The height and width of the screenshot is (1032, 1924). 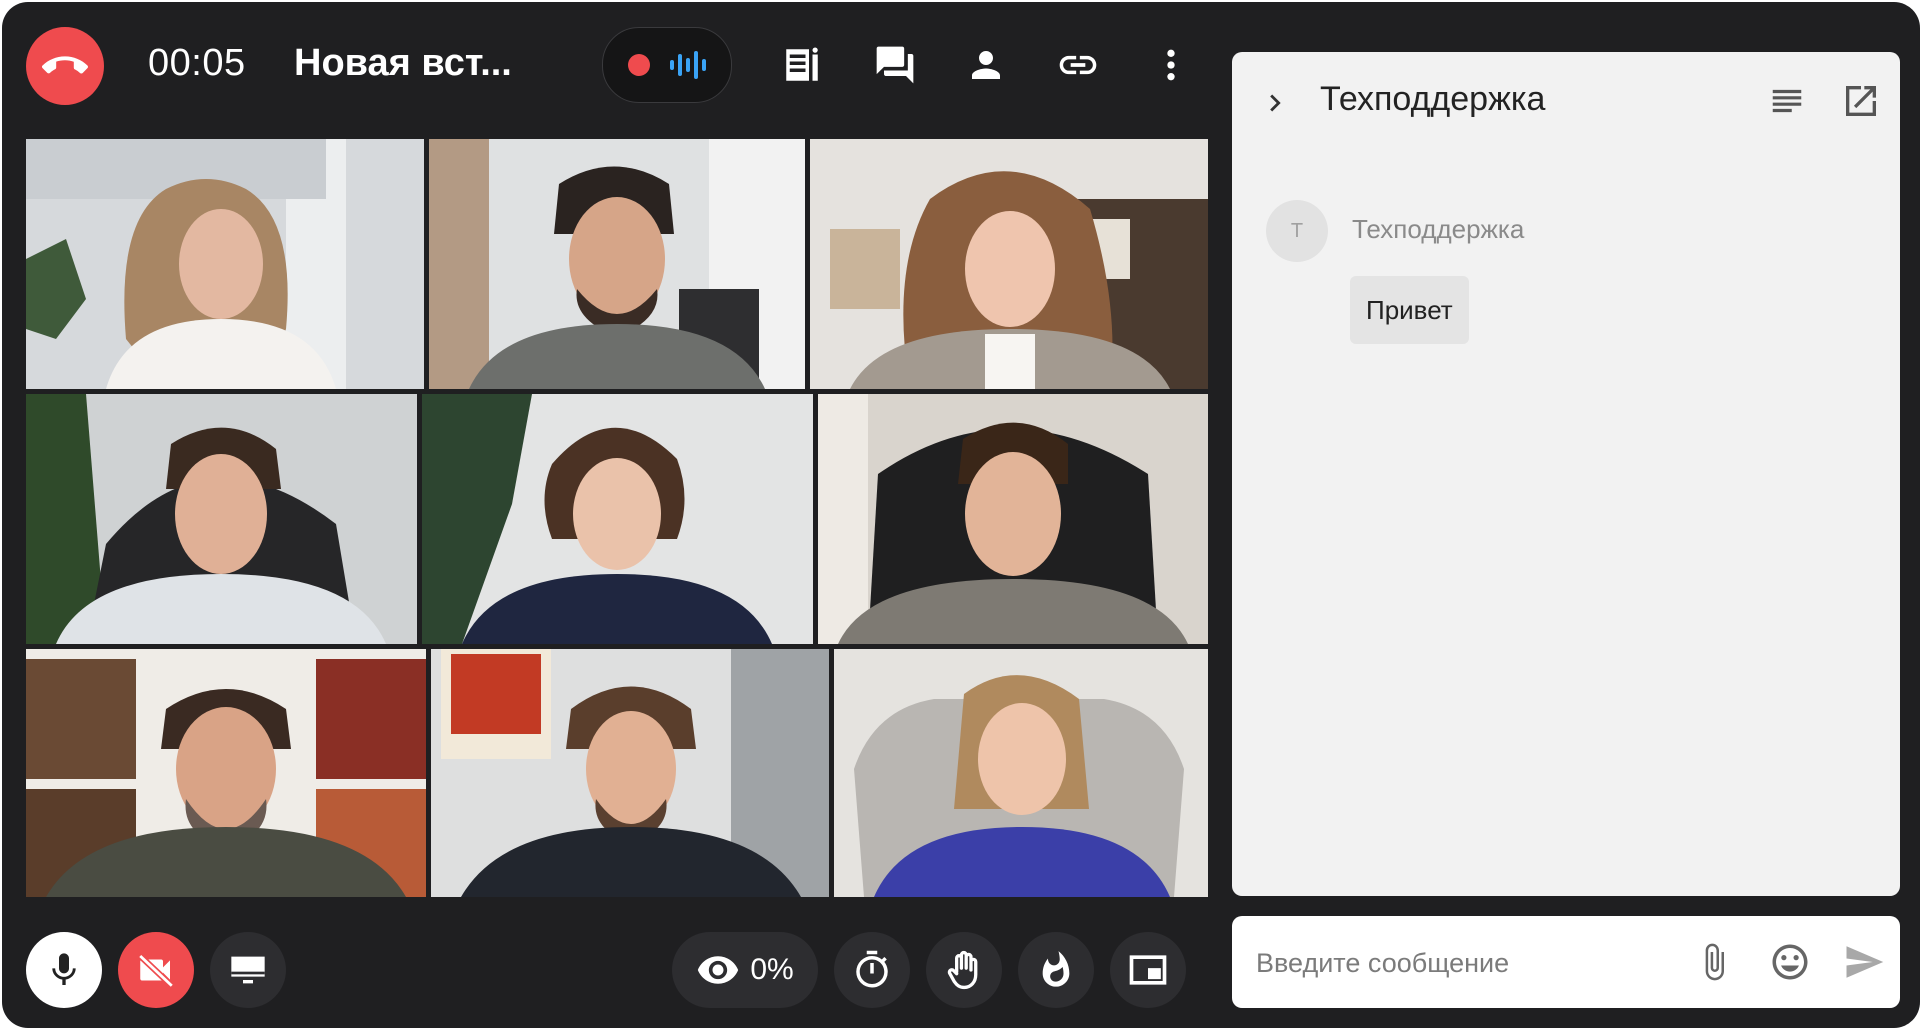 I want to click on notes-button, so click(x=802, y=65).